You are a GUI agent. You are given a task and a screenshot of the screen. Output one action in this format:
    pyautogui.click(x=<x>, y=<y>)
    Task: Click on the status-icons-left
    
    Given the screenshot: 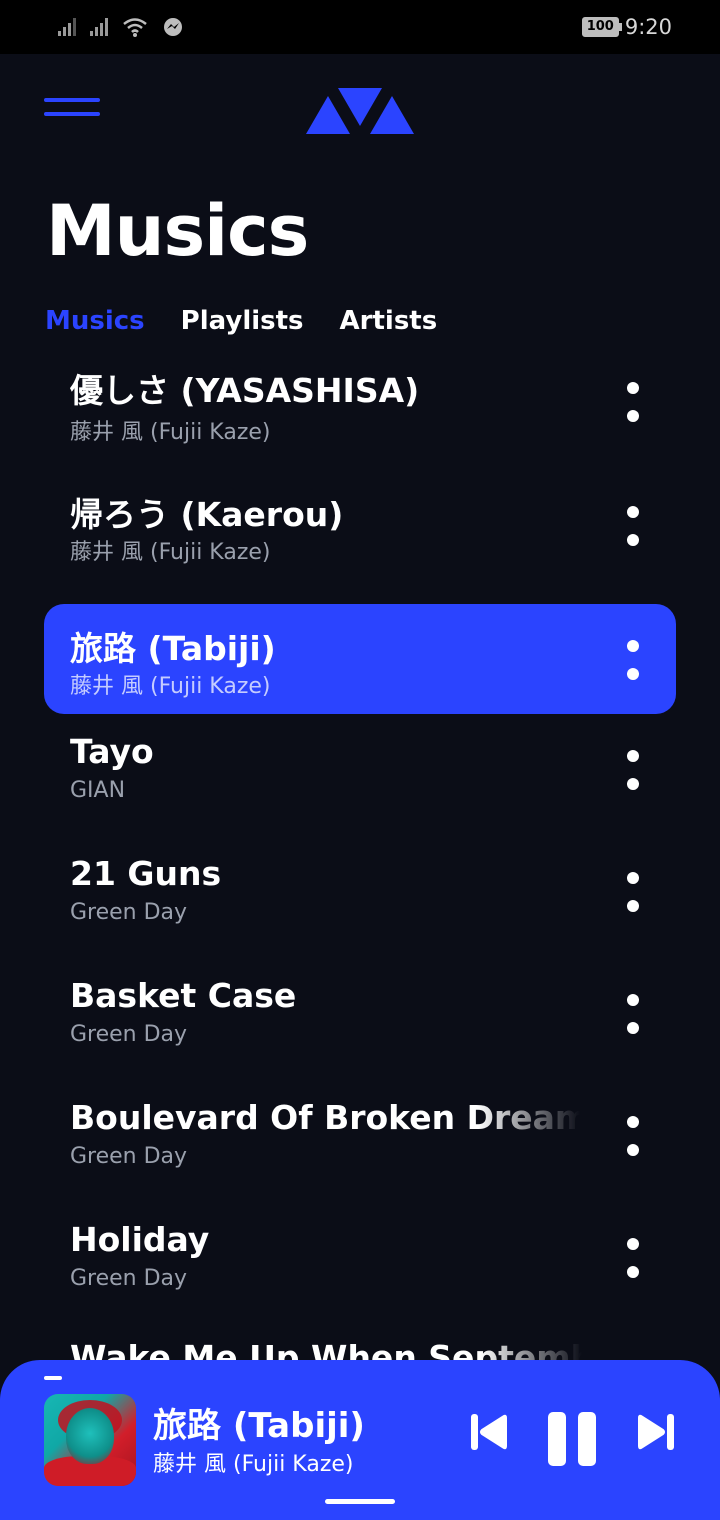 What is the action you would take?
    pyautogui.click(x=121, y=27)
    